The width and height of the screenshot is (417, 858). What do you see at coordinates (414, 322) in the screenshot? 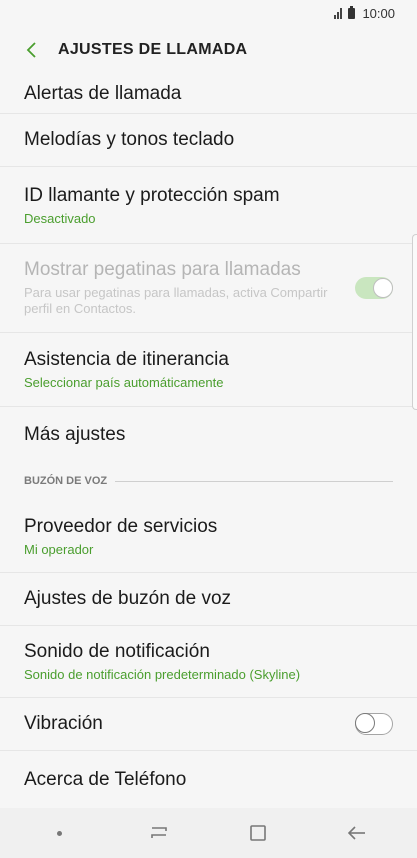
I see `scrollbar` at bounding box center [414, 322].